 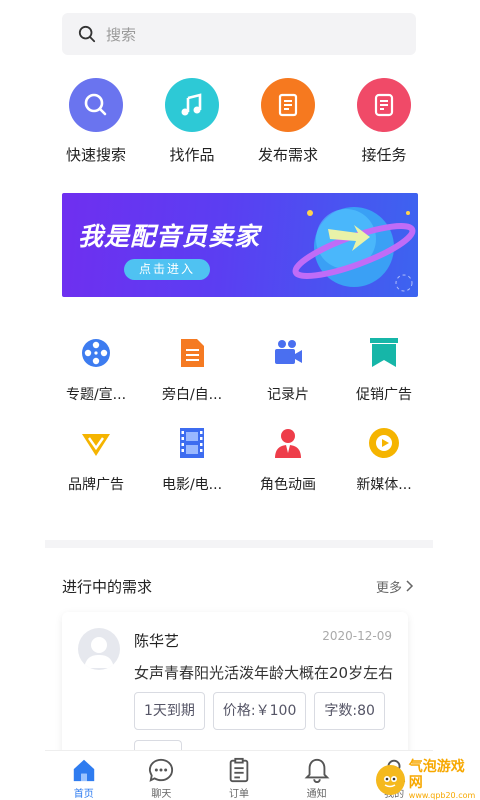 I want to click on tag-price: 价格:￥100, so click(x=259, y=711).